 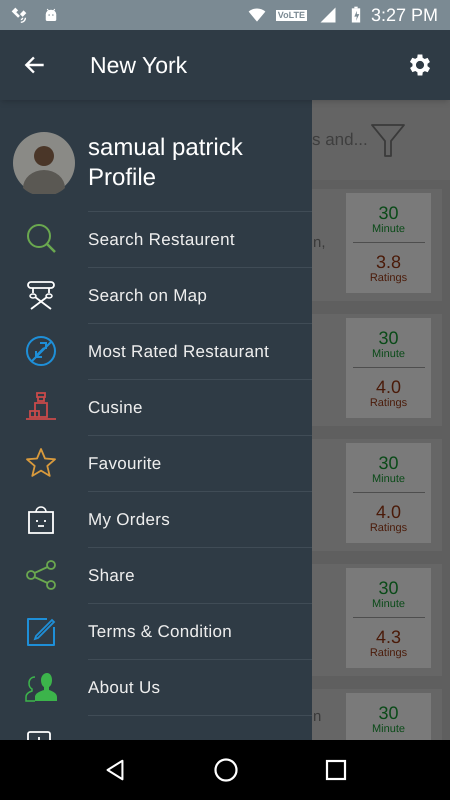 What do you see at coordinates (388, 262) in the screenshot?
I see `rating-value: 3.8` at bounding box center [388, 262].